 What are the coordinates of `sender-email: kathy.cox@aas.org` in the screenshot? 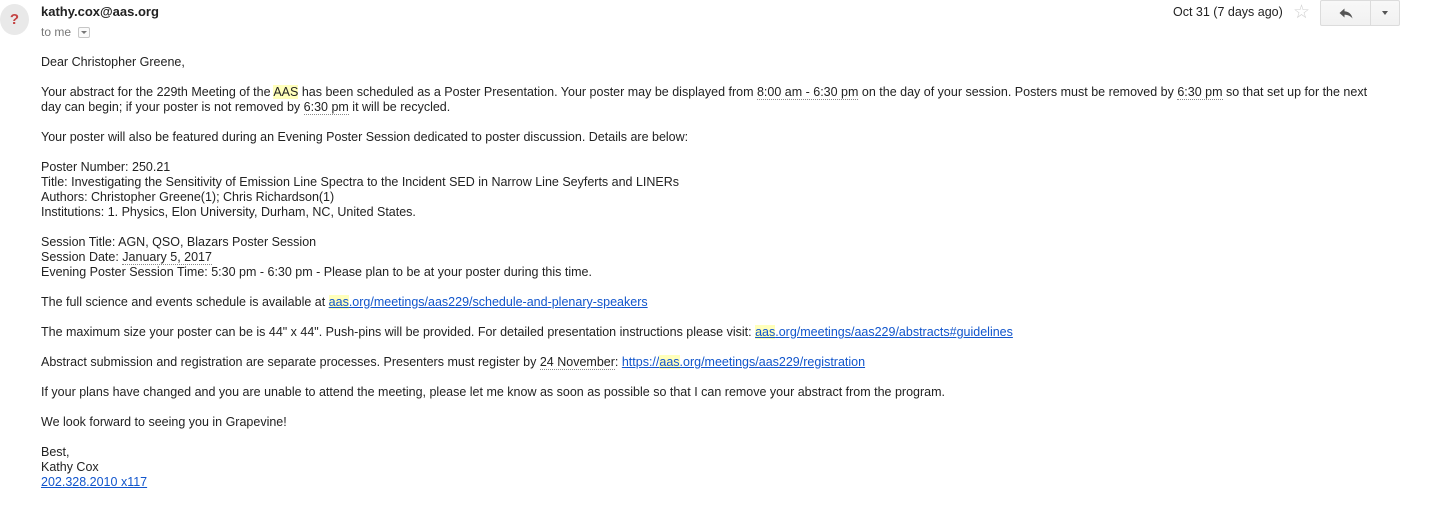 It's located at (100, 11).